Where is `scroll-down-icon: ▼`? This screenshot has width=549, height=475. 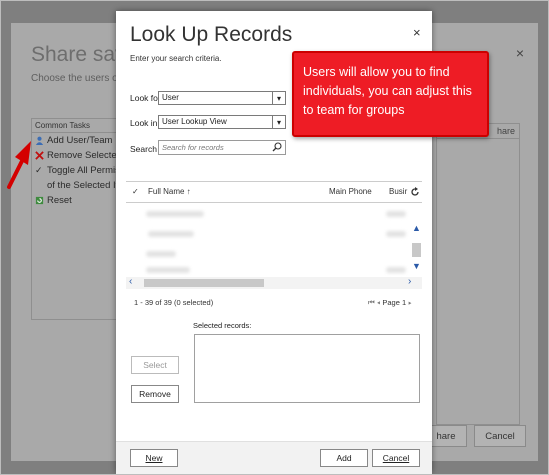
scroll-down-icon: ▼ is located at coordinates (416, 266).